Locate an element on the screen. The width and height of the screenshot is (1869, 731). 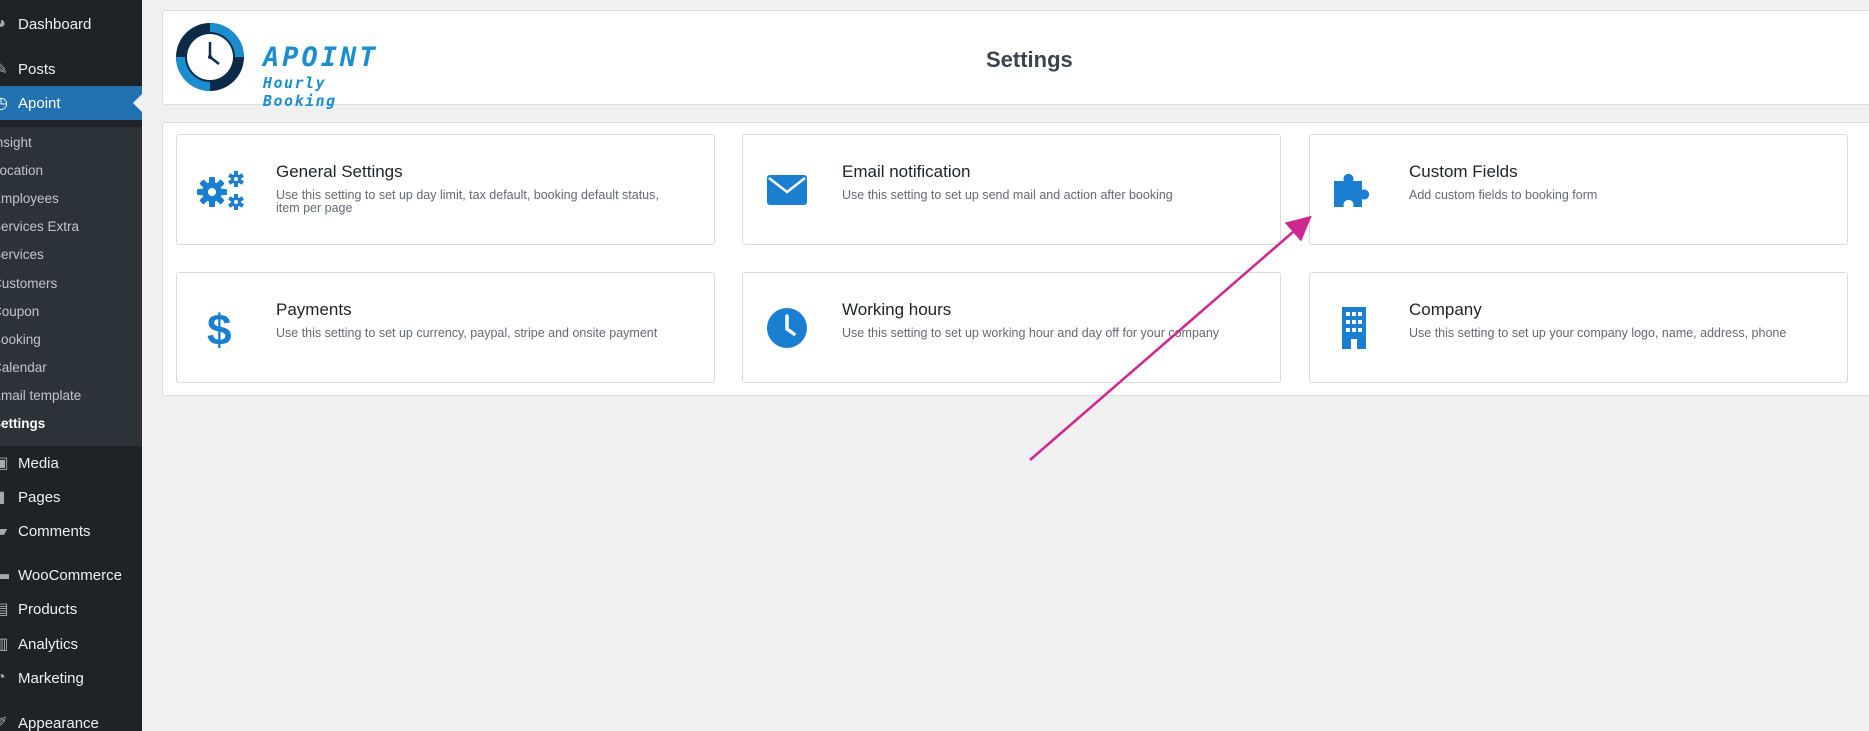
sidebar-item-comments: ▰ Comments is located at coordinates (71, 531).